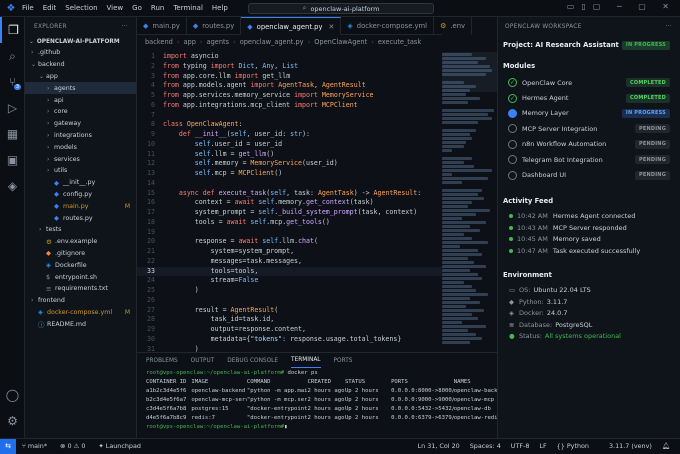  Describe the element at coordinates (80, 230) in the screenshot. I see `tree-item-tests: › tests` at that location.